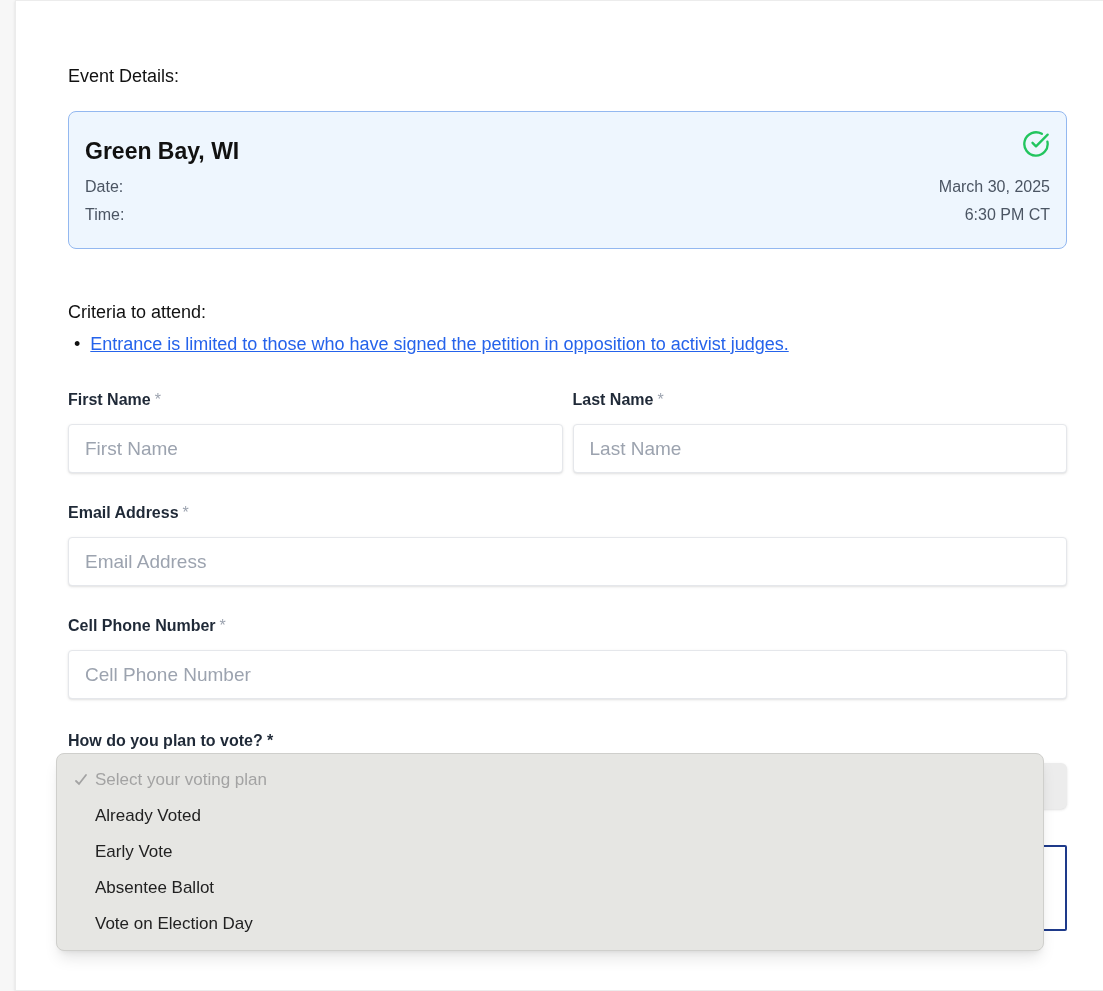 Image resolution: width=1103 pixels, height=991 pixels. Describe the element at coordinates (138, 312) in the screenshot. I see `criteria-title: Criteria to attend:` at that location.